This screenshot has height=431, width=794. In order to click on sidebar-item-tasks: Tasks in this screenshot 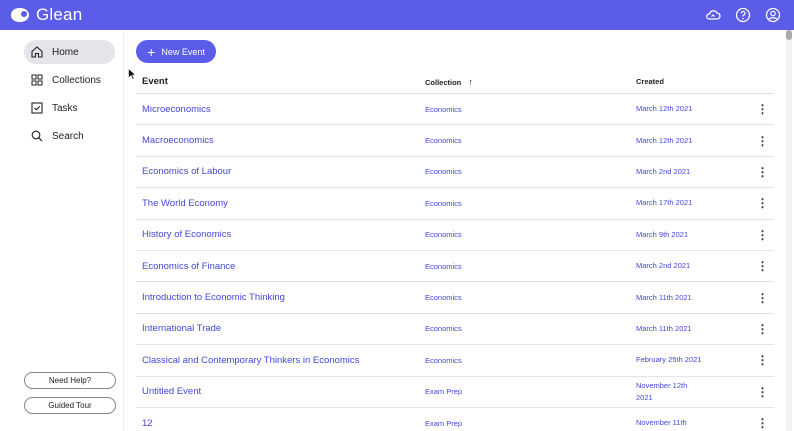, I will do `click(69, 108)`.